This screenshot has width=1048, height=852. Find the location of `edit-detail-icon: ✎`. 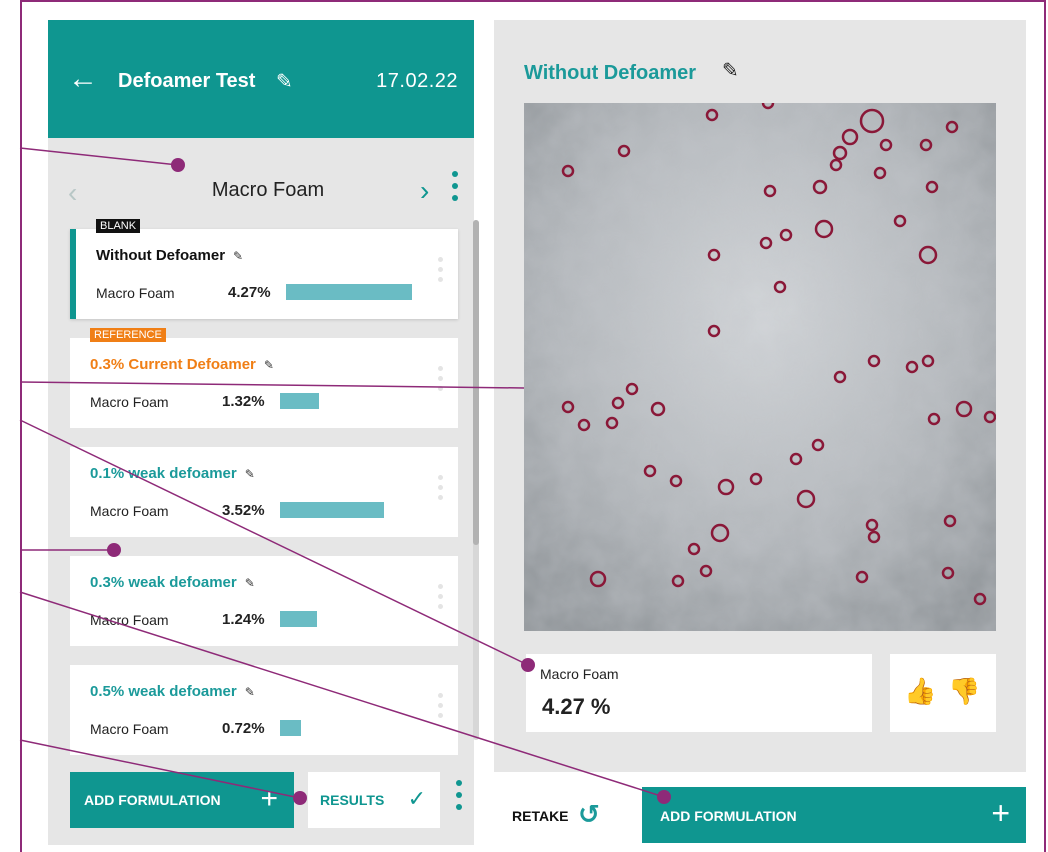

edit-detail-icon: ✎ is located at coordinates (730, 70).